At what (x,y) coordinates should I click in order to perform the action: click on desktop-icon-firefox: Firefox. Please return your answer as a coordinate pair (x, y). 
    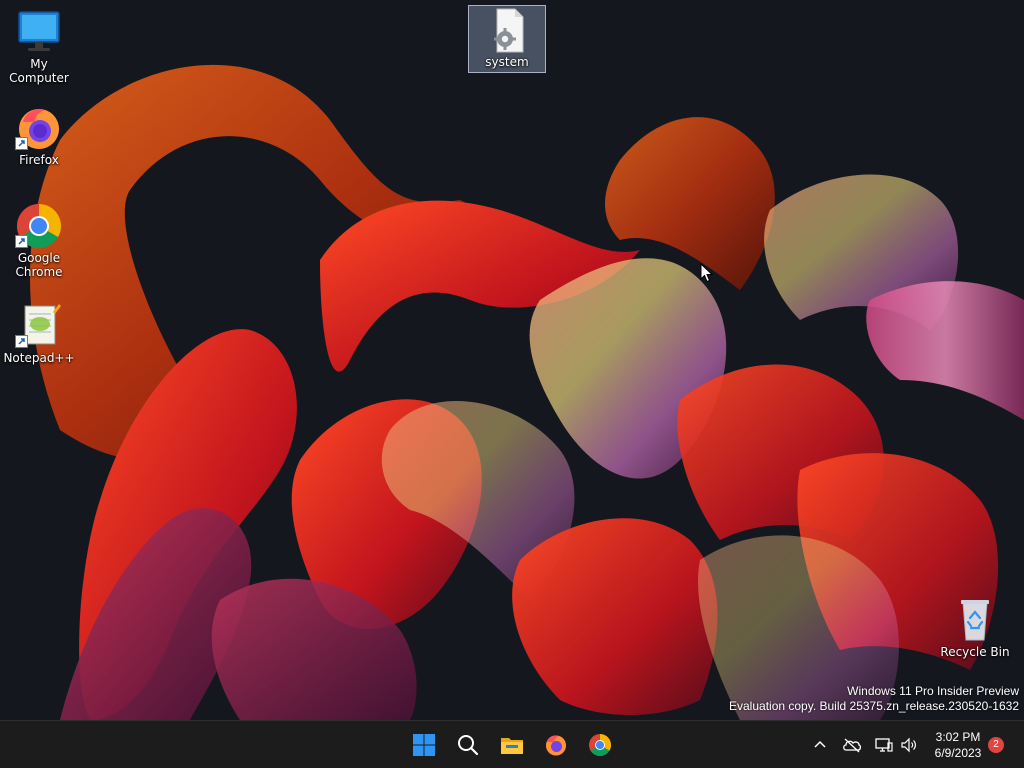
    Looking at the image, I should click on (39, 135).